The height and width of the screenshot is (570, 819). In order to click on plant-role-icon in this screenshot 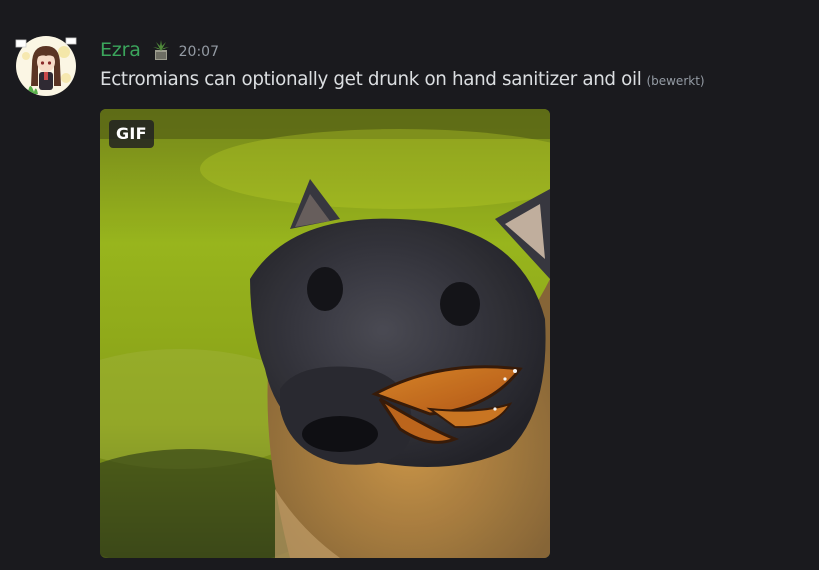, I will do `click(161, 50)`.